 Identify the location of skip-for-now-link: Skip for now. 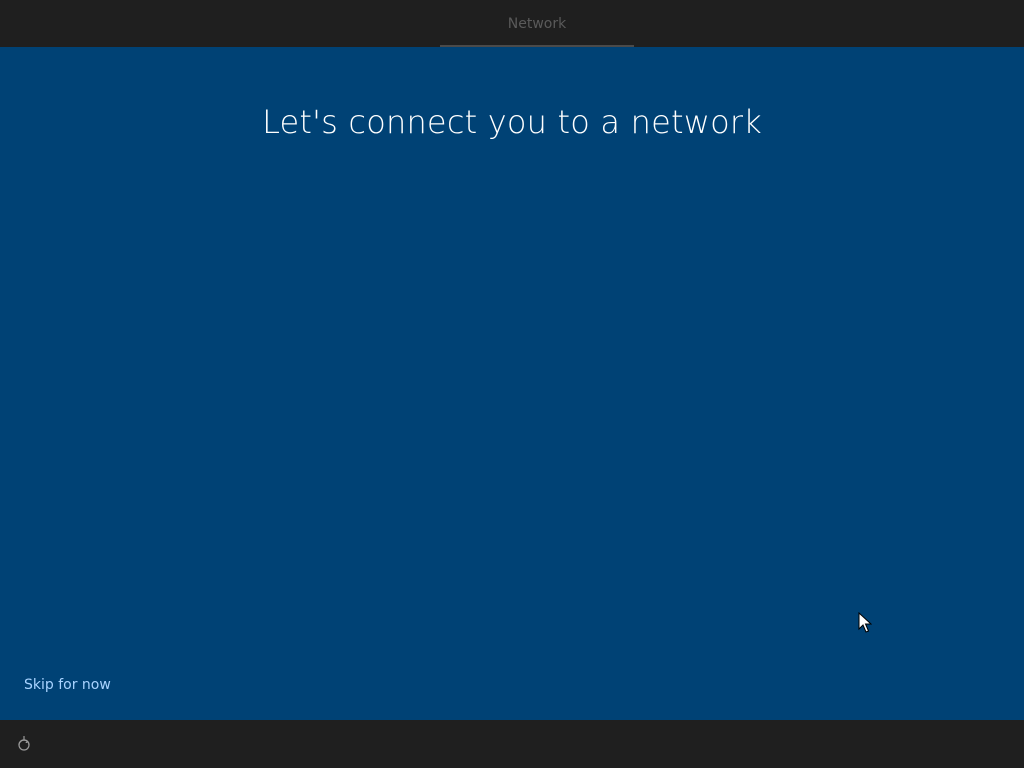
(67, 685).